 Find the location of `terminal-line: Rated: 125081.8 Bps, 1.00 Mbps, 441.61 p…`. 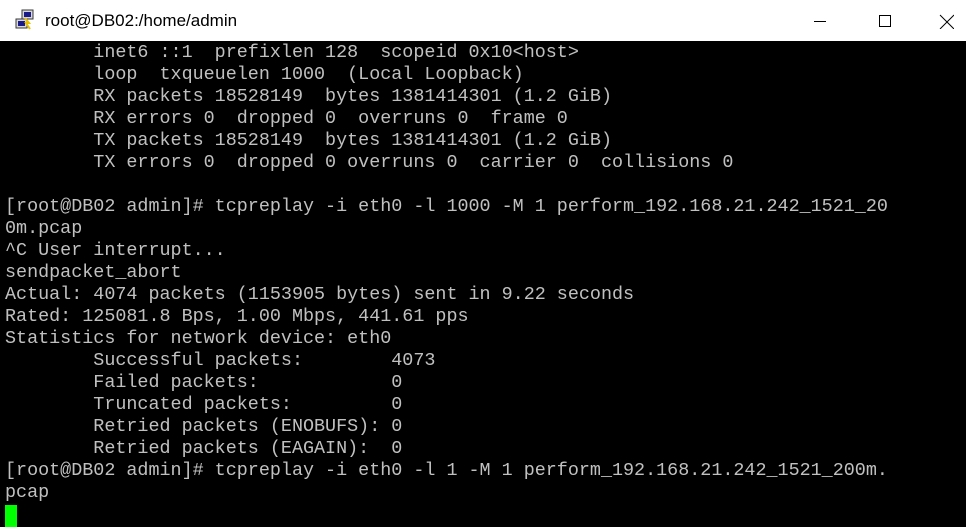

terminal-line: Rated: 125081.8 Bps, 1.00 Mbps, 441.61 p… is located at coordinates (237, 316).